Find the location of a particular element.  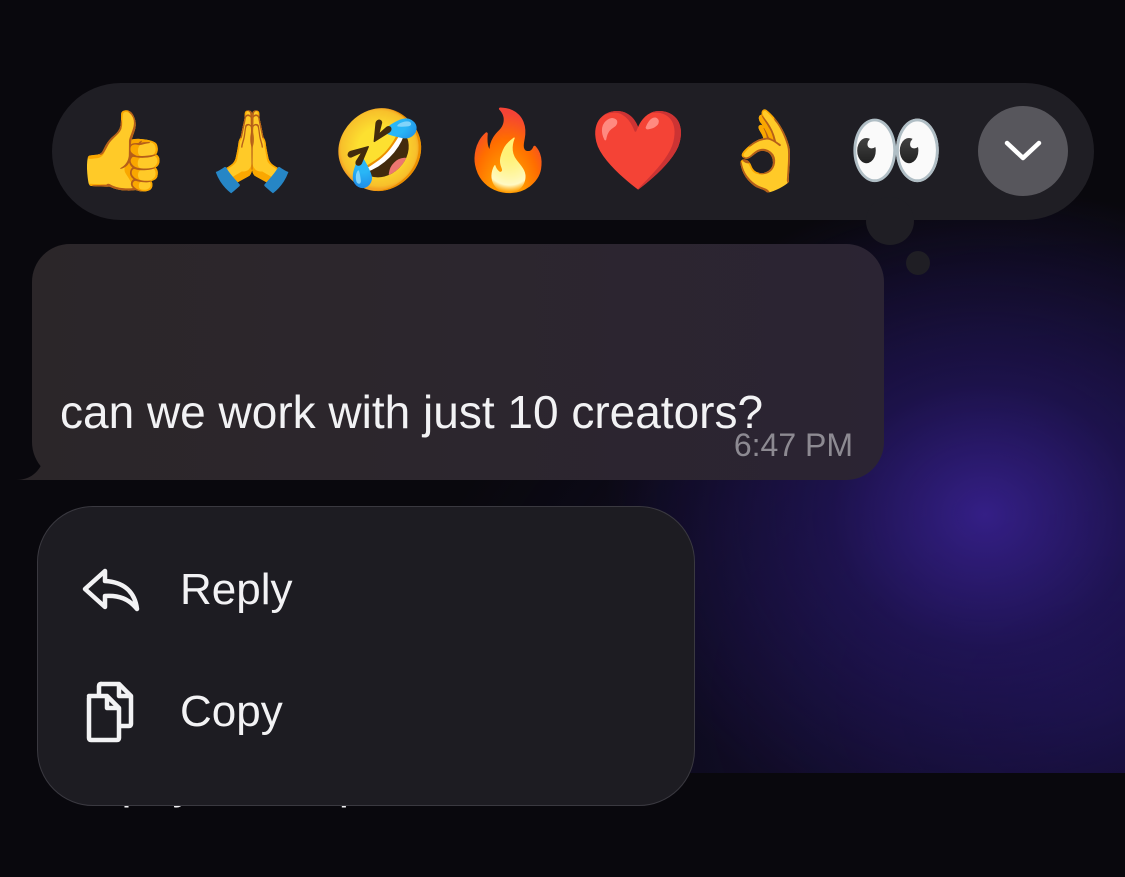

folded-hands-icon: 🙏 is located at coordinates (252, 151).